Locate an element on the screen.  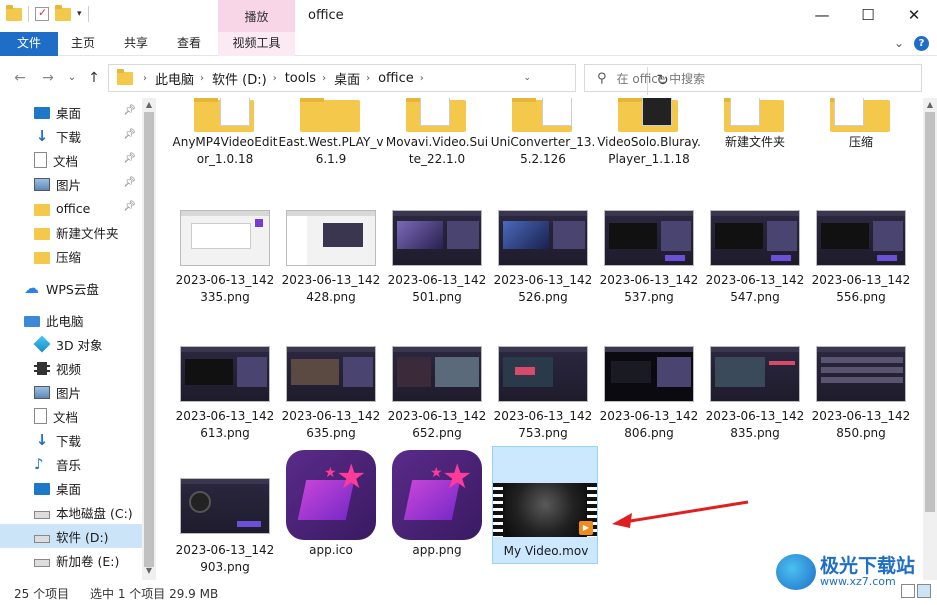
download-icon: ↓ is located at coordinates (42, 440).